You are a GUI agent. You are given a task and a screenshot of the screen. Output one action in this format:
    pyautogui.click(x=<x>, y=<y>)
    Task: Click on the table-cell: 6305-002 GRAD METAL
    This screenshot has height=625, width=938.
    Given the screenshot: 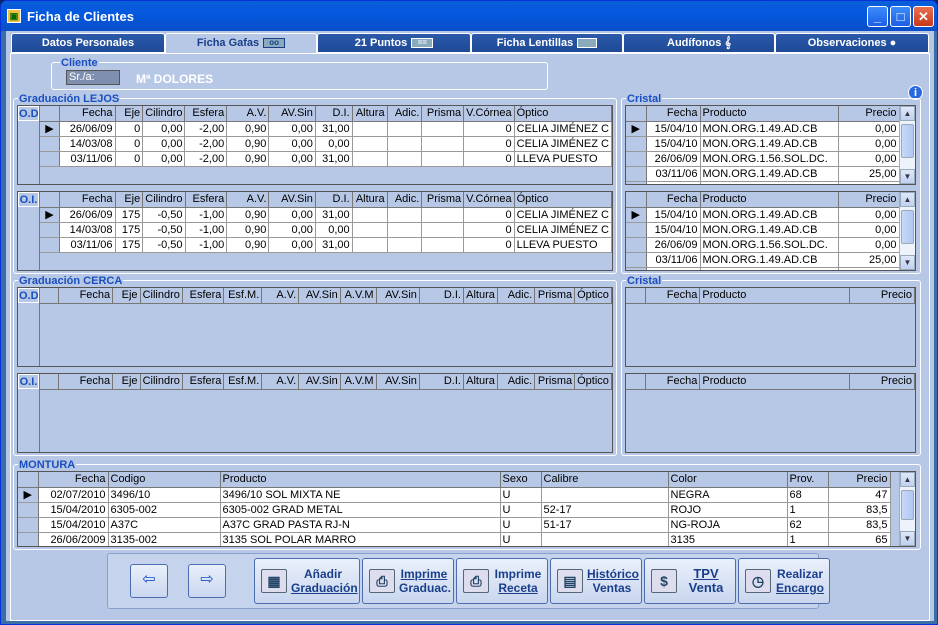 What is the action you would take?
    pyautogui.click(x=360, y=510)
    